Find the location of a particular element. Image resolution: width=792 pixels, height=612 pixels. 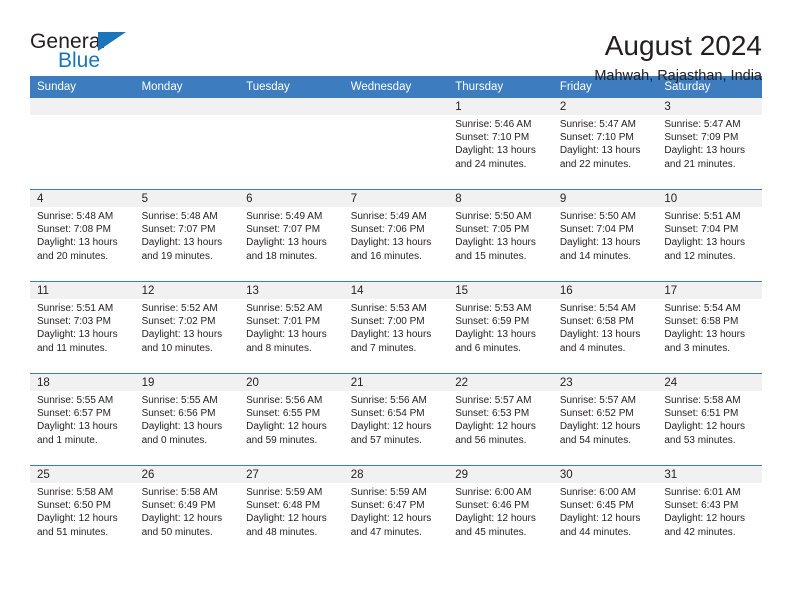

weekday-header-sunday: Sunday is located at coordinates (82, 87).